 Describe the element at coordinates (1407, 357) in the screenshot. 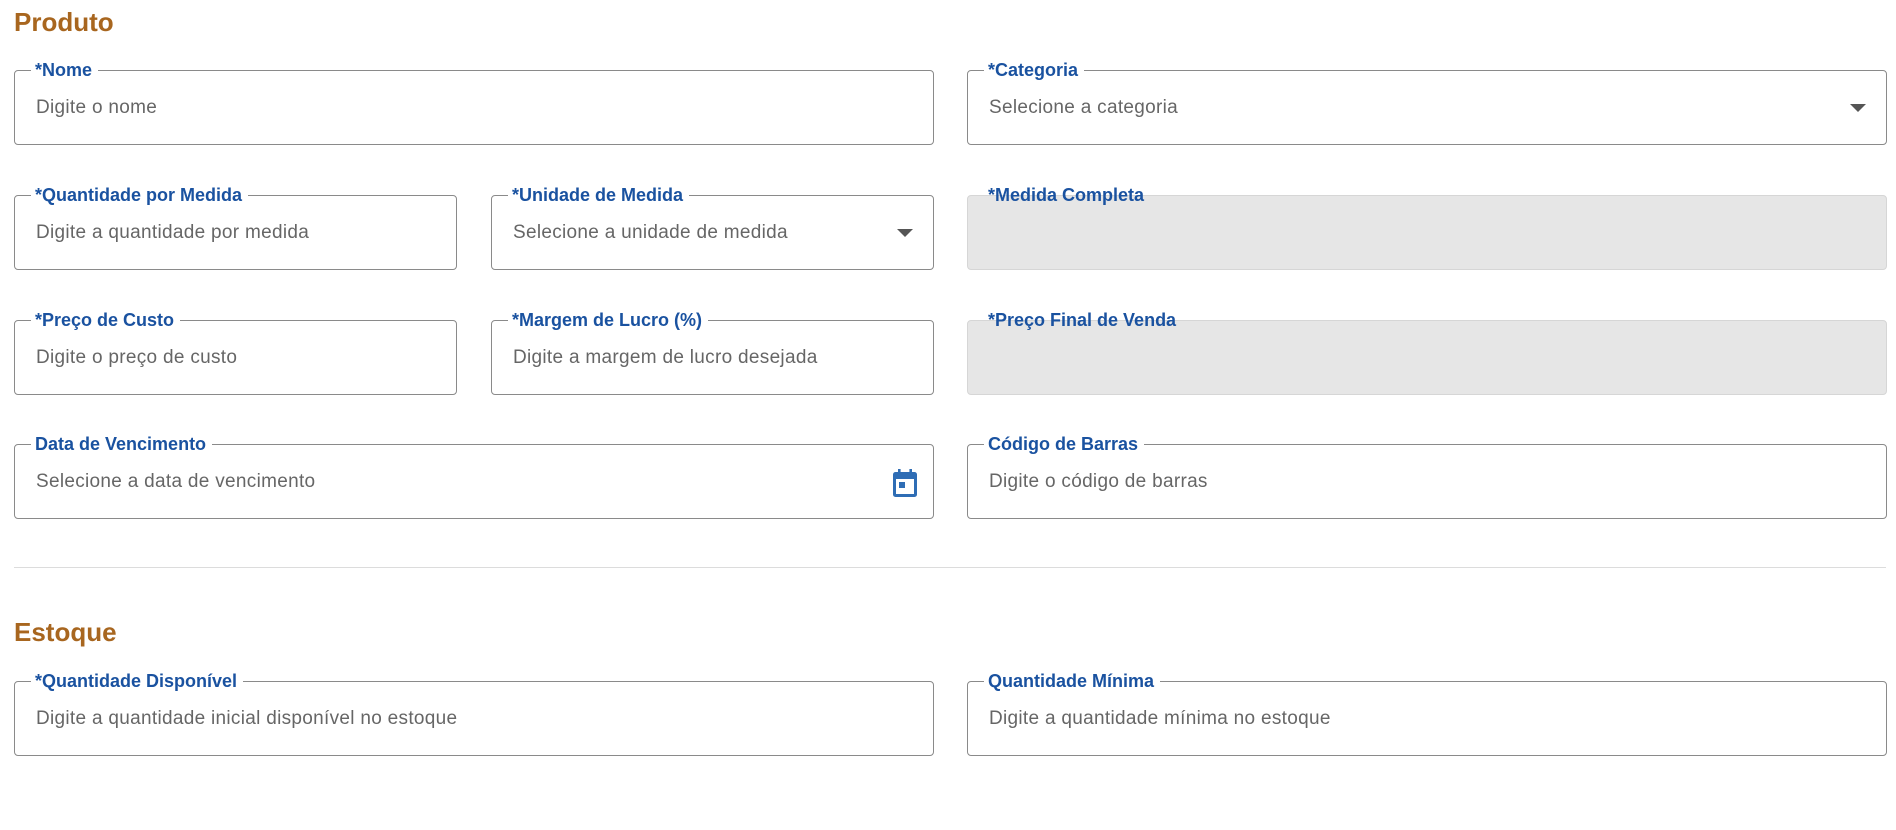

I see `preco-final-de-venda-input` at that location.